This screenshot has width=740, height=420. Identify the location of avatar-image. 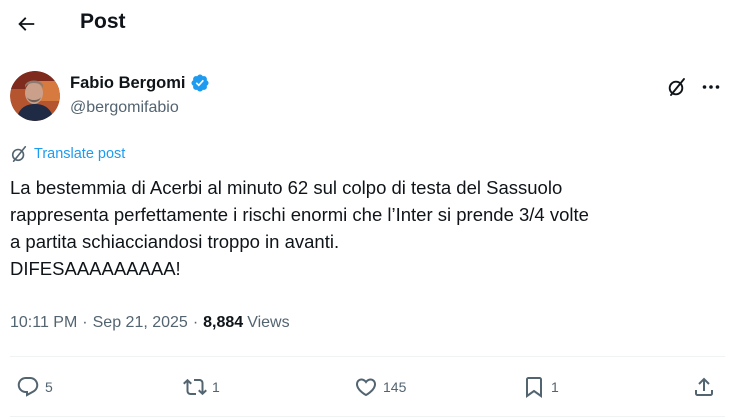
(35, 96).